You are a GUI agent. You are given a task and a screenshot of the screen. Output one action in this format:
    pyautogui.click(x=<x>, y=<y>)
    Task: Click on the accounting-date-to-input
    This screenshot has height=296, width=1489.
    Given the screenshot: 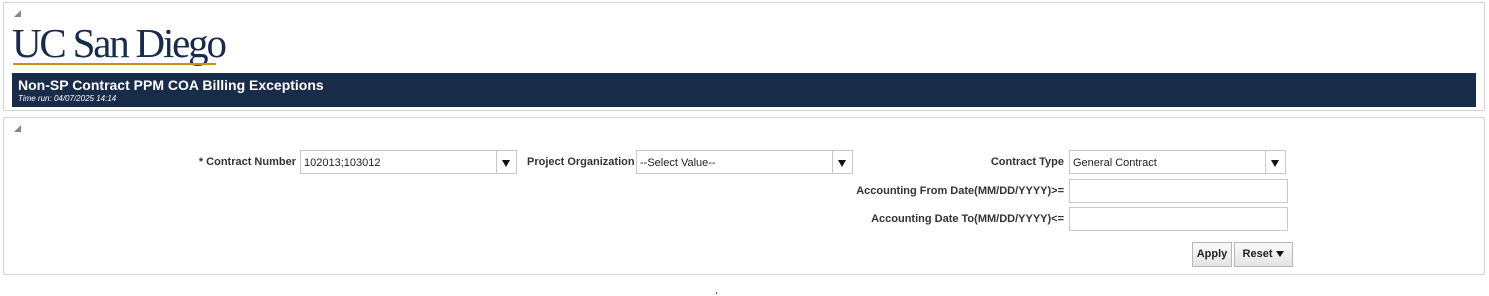 What is the action you would take?
    pyautogui.click(x=1178, y=219)
    